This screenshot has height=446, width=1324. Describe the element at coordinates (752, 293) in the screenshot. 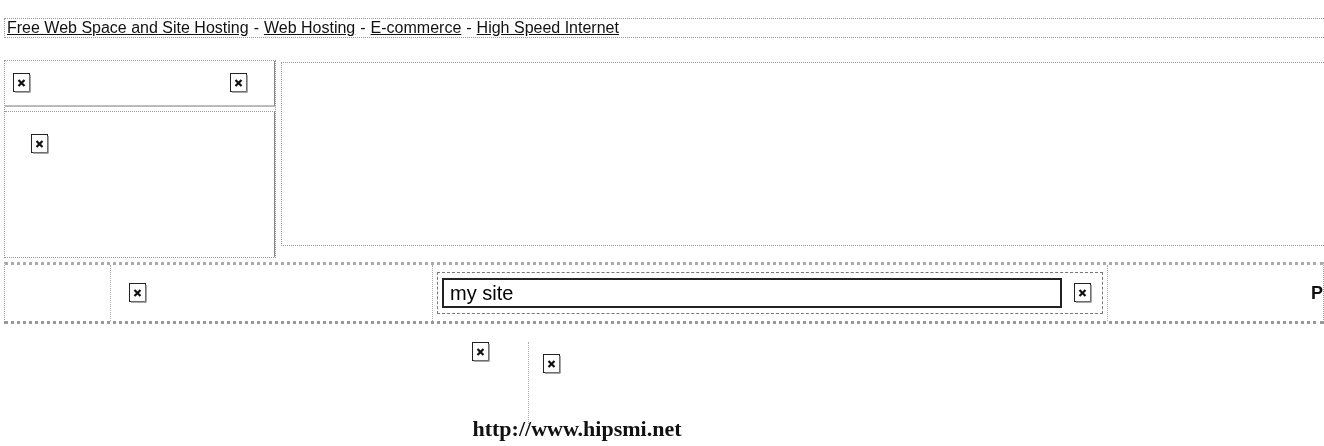

I see `search-field: my site` at that location.